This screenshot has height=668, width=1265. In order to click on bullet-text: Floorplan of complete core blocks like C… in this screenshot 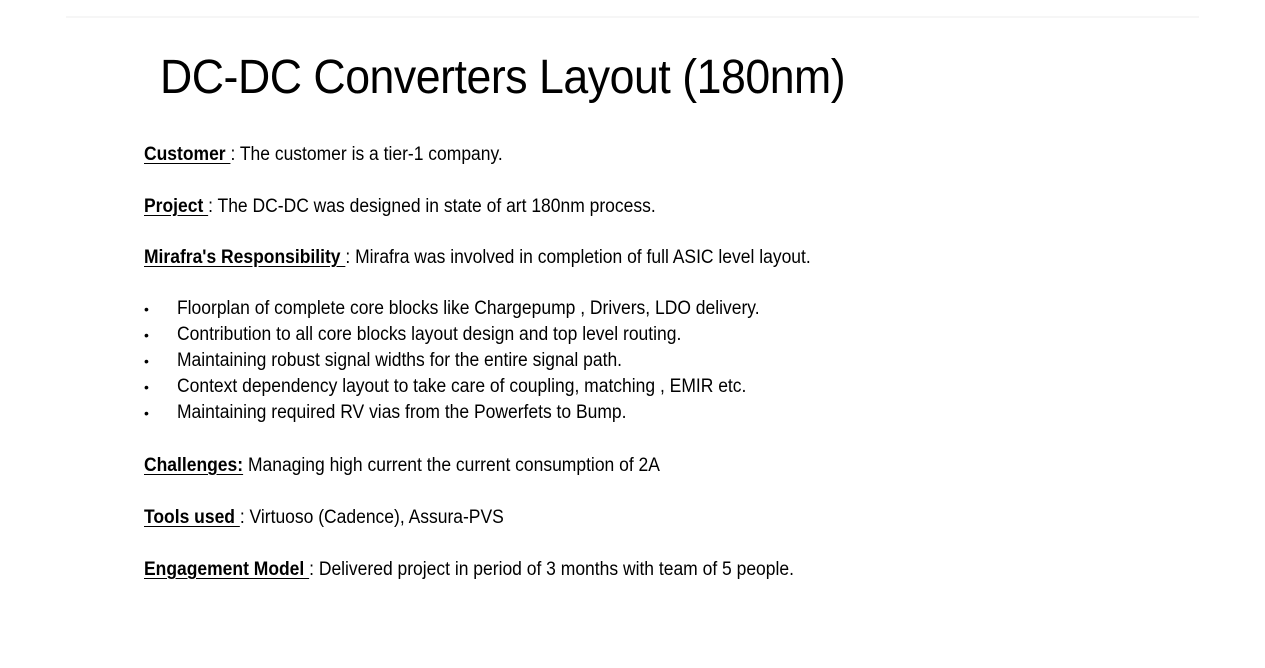, I will do `click(468, 308)`.